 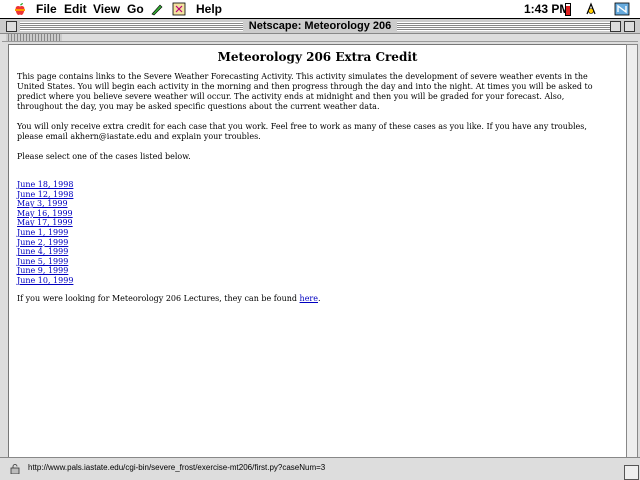 What do you see at coordinates (45, 222) in the screenshot?
I see `case-link: May 17, 1999` at bounding box center [45, 222].